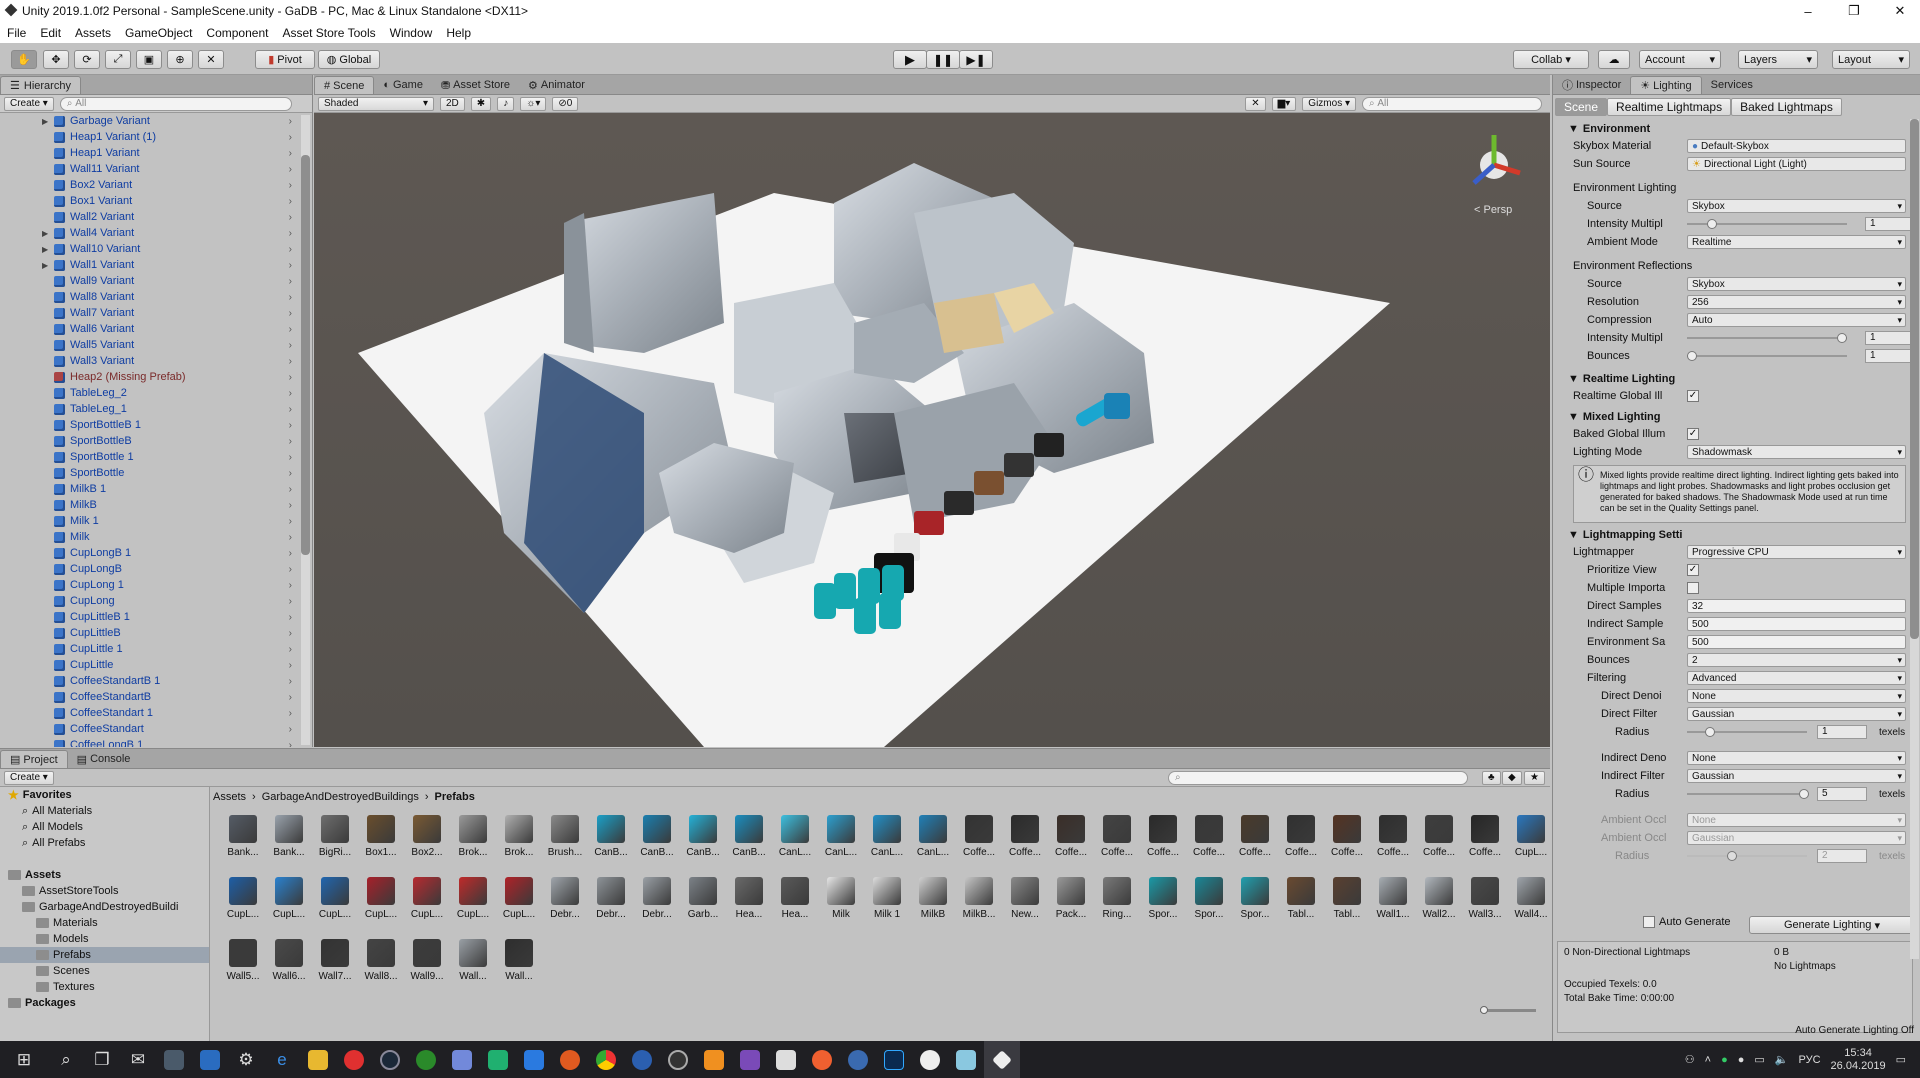 Image resolution: width=1920 pixels, height=1078 pixels. What do you see at coordinates (156, 393) in the screenshot?
I see `hierarchy-item: TableLeg_2 ›` at bounding box center [156, 393].